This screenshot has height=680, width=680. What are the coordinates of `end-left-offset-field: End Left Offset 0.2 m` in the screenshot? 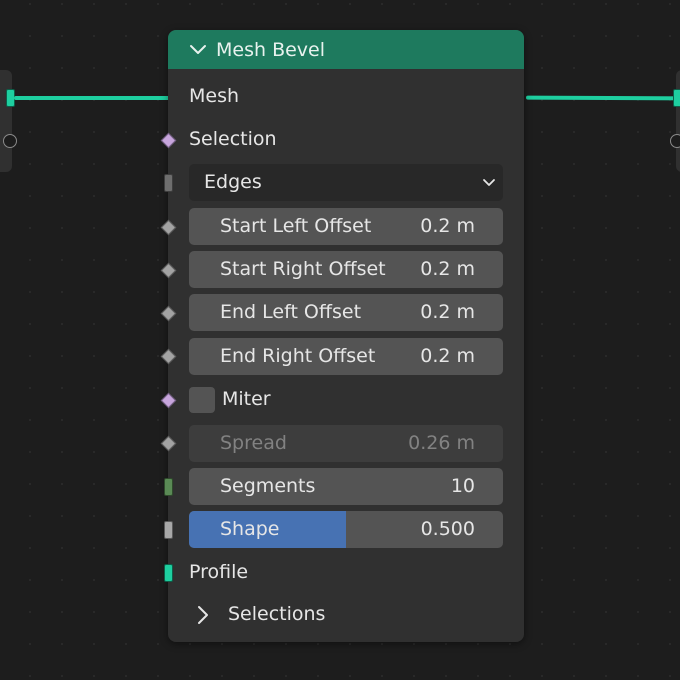 It's located at (346, 312).